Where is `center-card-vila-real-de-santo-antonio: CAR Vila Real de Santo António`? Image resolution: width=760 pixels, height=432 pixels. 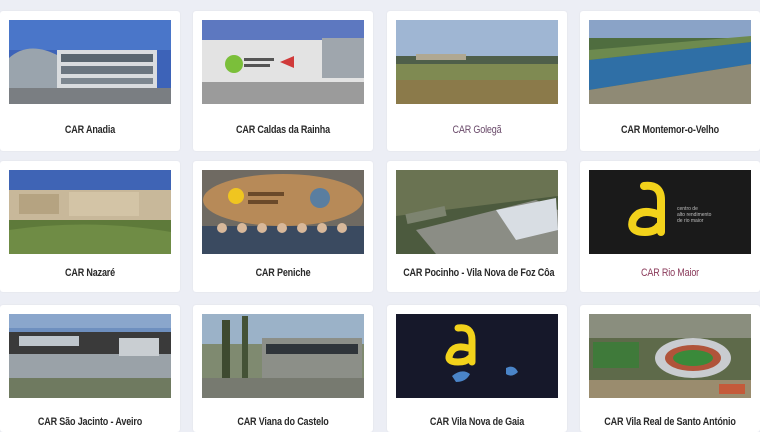
center-card-vila-real-de-santo-antonio: CAR Vila Real de Santo António is located at coordinates (670, 368).